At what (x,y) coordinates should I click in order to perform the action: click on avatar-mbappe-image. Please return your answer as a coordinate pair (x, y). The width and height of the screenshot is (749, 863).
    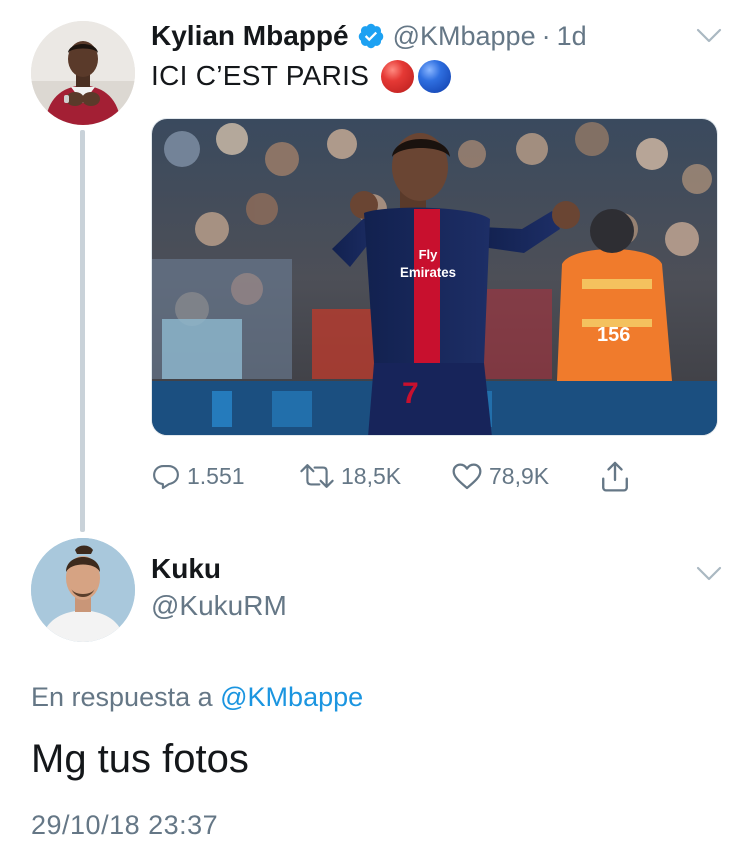
    Looking at the image, I should click on (83, 73).